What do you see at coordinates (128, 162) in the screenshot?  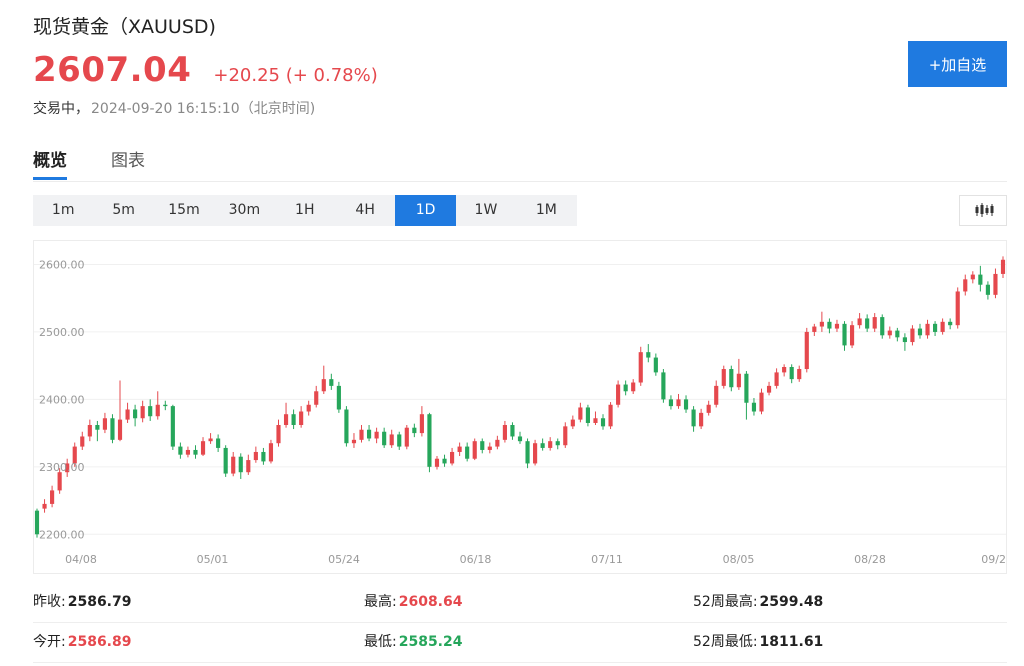 I see `tab-chart: 图表` at bounding box center [128, 162].